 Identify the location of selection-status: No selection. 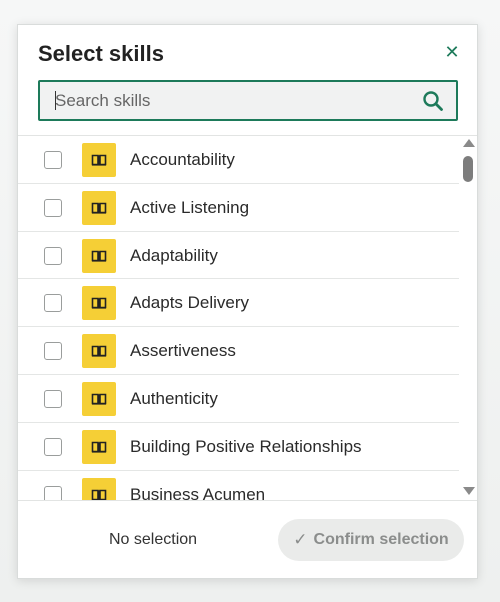
(153, 539).